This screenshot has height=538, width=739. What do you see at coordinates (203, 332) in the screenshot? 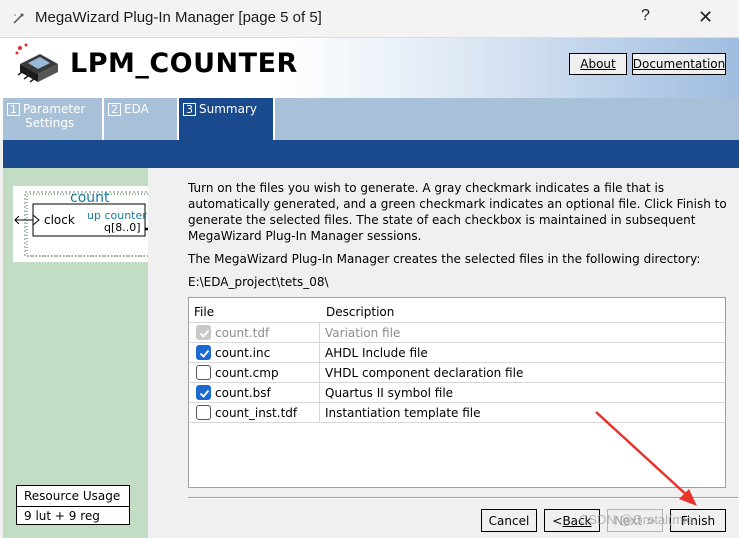
I see `file-checkbox-count-tdf` at bounding box center [203, 332].